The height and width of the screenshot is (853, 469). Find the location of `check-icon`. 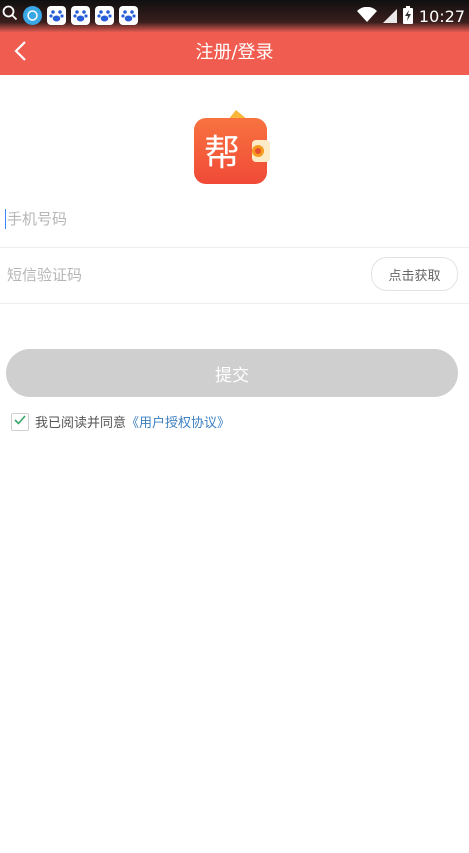

check-icon is located at coordinates (20, 421).